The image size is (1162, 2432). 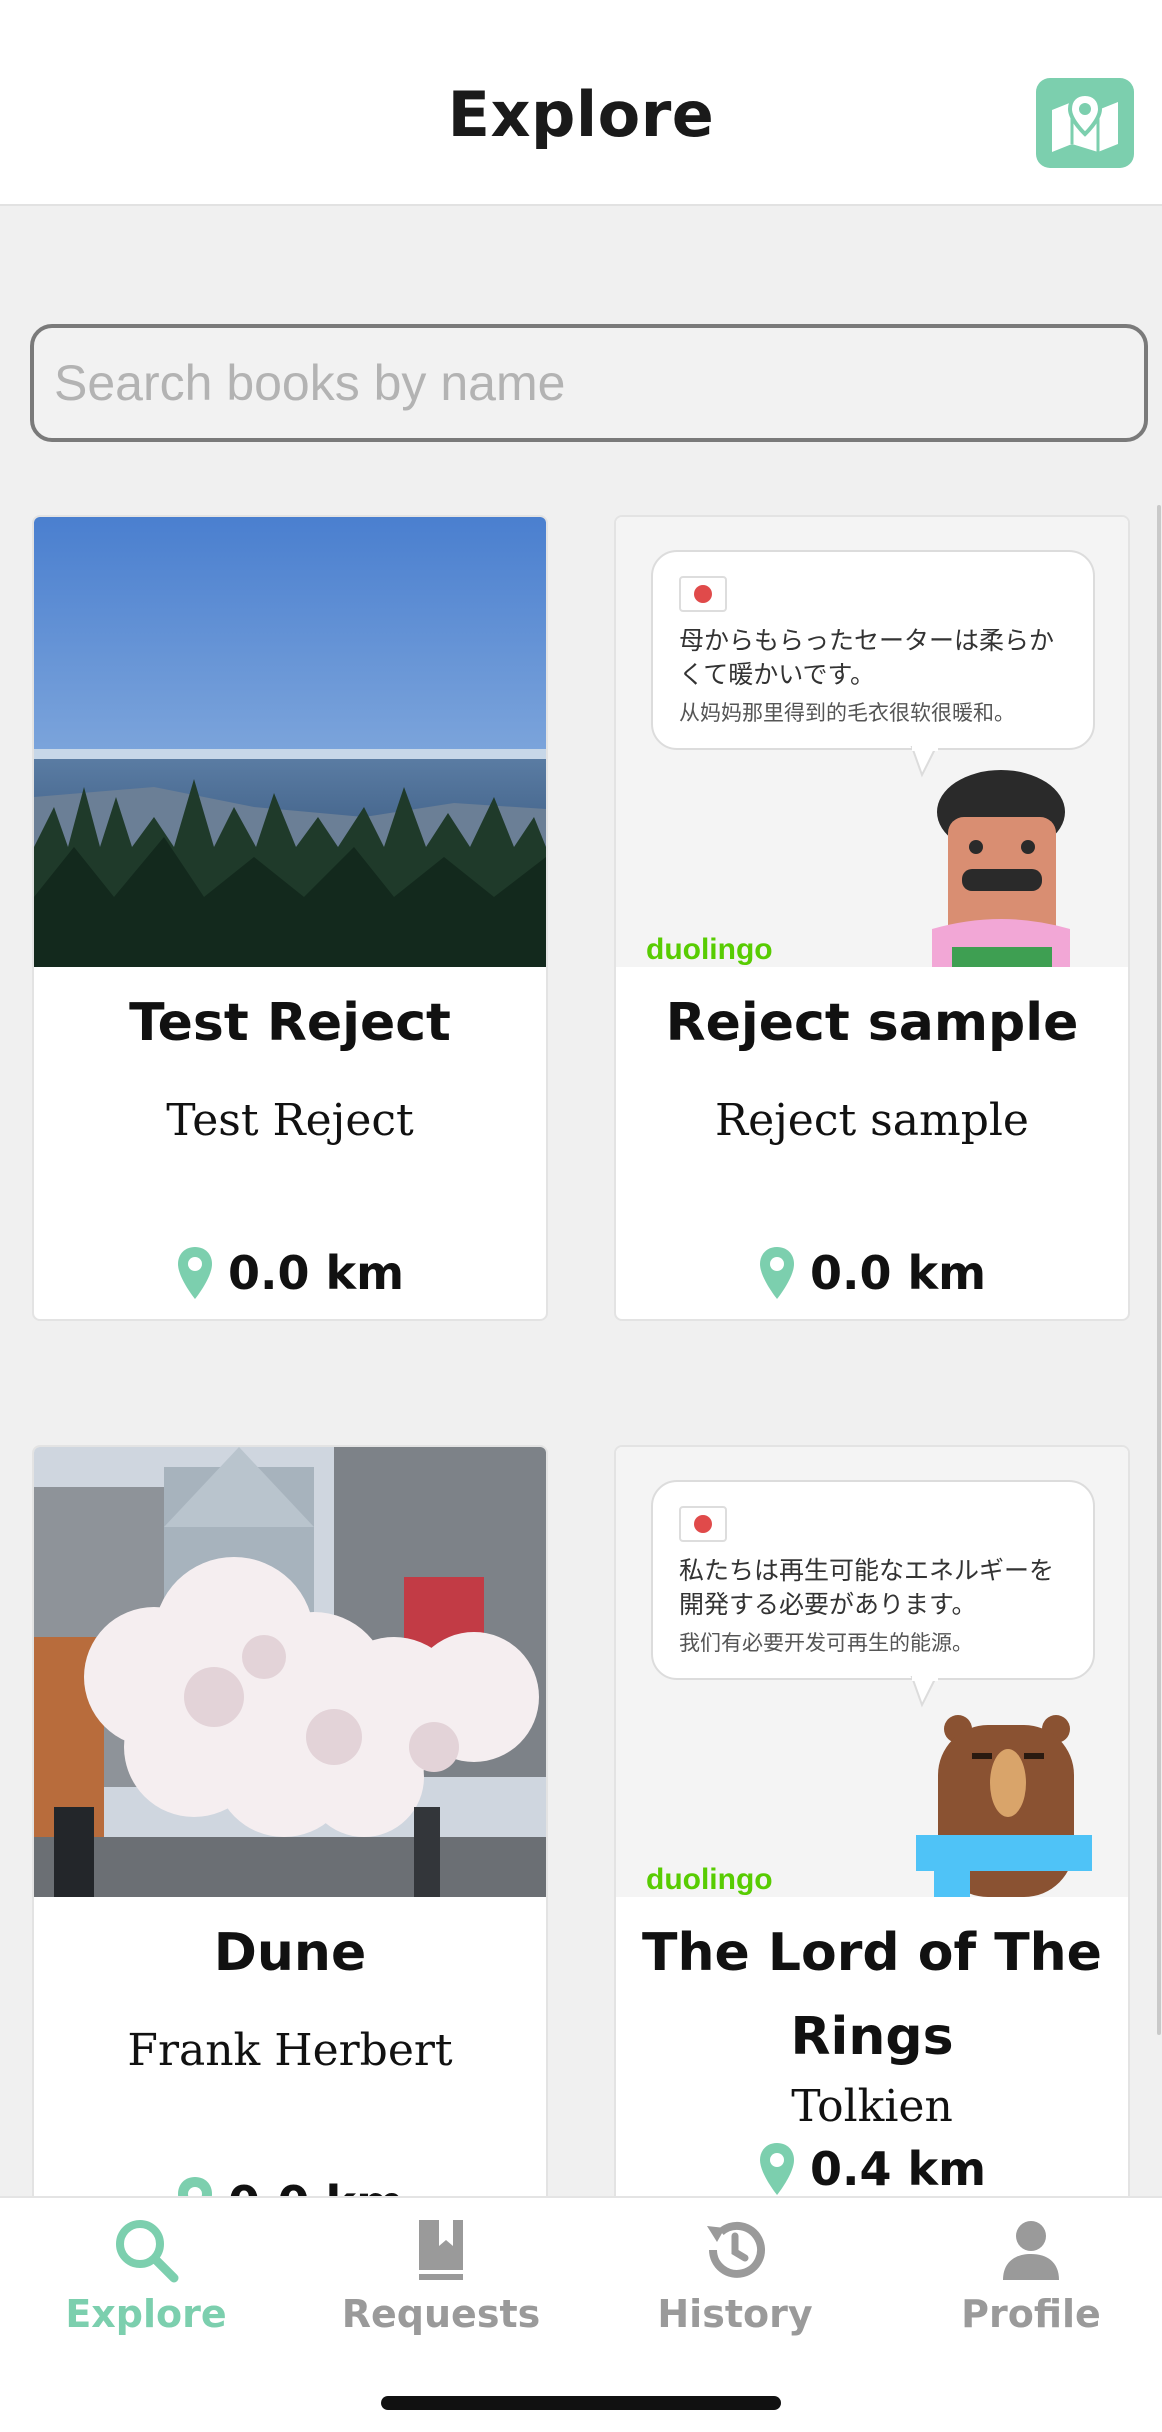 I want to click on book-author: Frank Herbert, so click(x=290, y=2050).